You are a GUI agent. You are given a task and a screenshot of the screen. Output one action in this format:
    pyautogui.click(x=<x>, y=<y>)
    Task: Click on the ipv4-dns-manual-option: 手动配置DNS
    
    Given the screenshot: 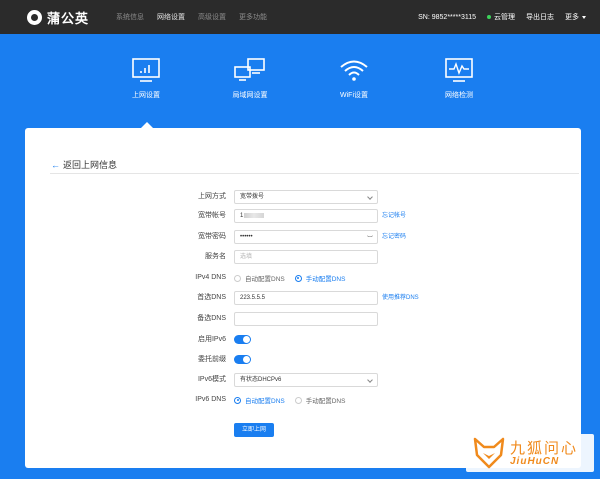 What is the action you would take?
    pyautogui.click(x=320, y=278)
    